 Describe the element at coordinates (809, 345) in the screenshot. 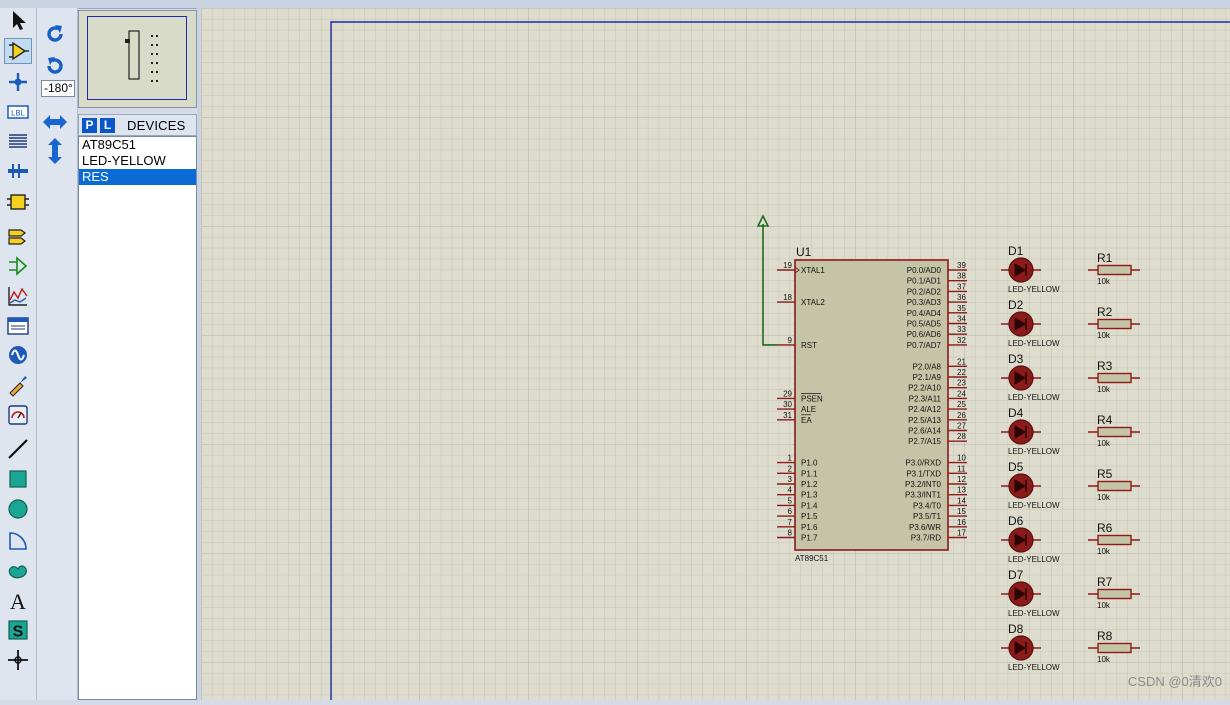

I see `chip-pin-name: RST` at that location.